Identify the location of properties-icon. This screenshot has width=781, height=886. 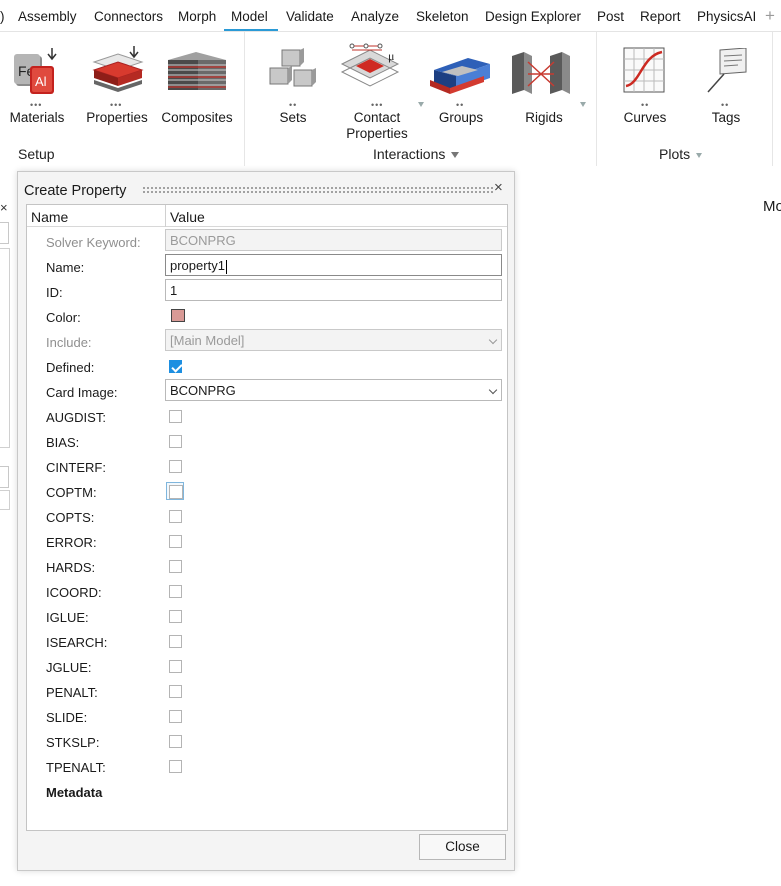
(118, 69).